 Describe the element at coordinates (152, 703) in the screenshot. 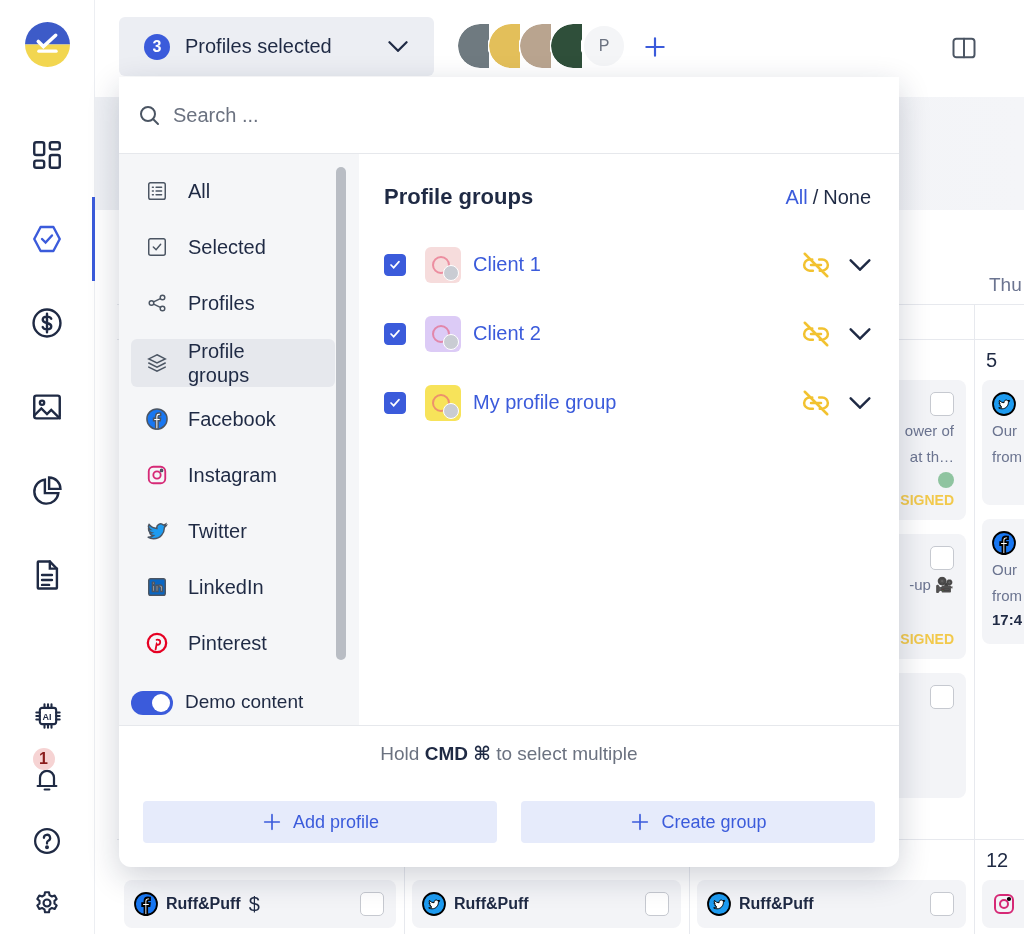

I see `toggle-switch` at that location.